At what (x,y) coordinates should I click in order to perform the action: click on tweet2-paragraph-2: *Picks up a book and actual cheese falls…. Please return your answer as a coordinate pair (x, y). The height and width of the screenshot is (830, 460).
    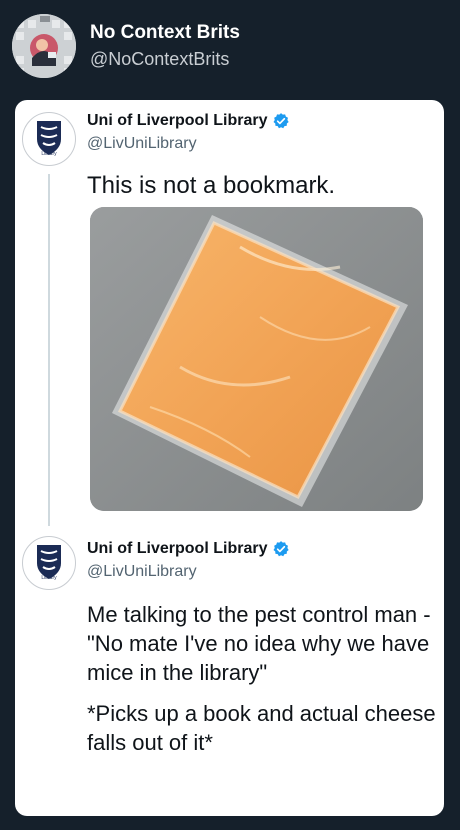
    Looking at the image, I should click on (261, 728).